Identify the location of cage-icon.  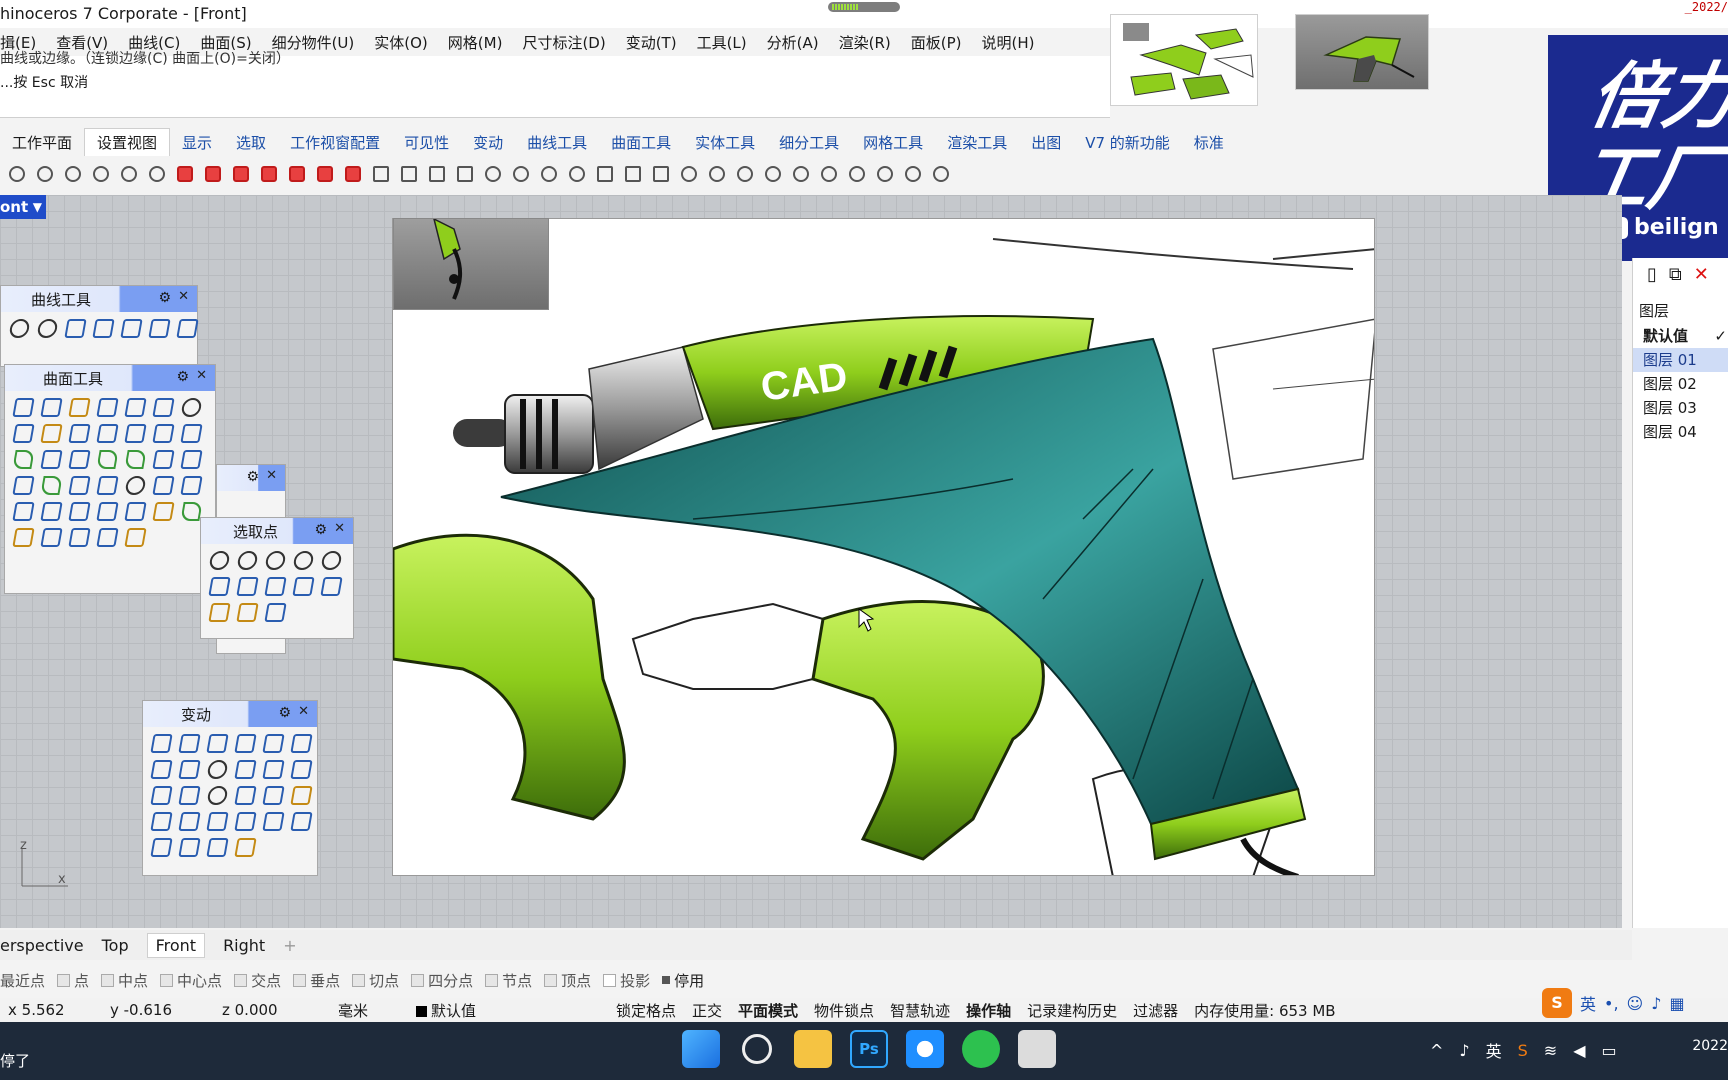
(160, 846).